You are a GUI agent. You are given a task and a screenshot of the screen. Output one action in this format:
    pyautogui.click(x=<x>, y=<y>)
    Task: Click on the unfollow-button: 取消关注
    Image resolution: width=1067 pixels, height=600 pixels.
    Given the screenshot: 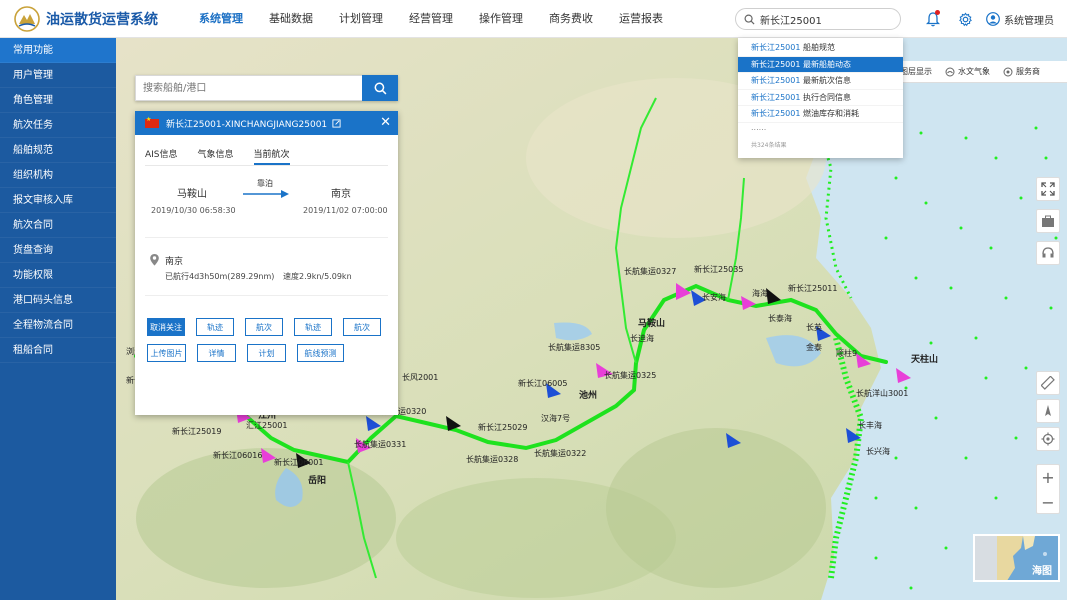 What is the action you would take?
    pyautogui.click(x=166, y=327)
    